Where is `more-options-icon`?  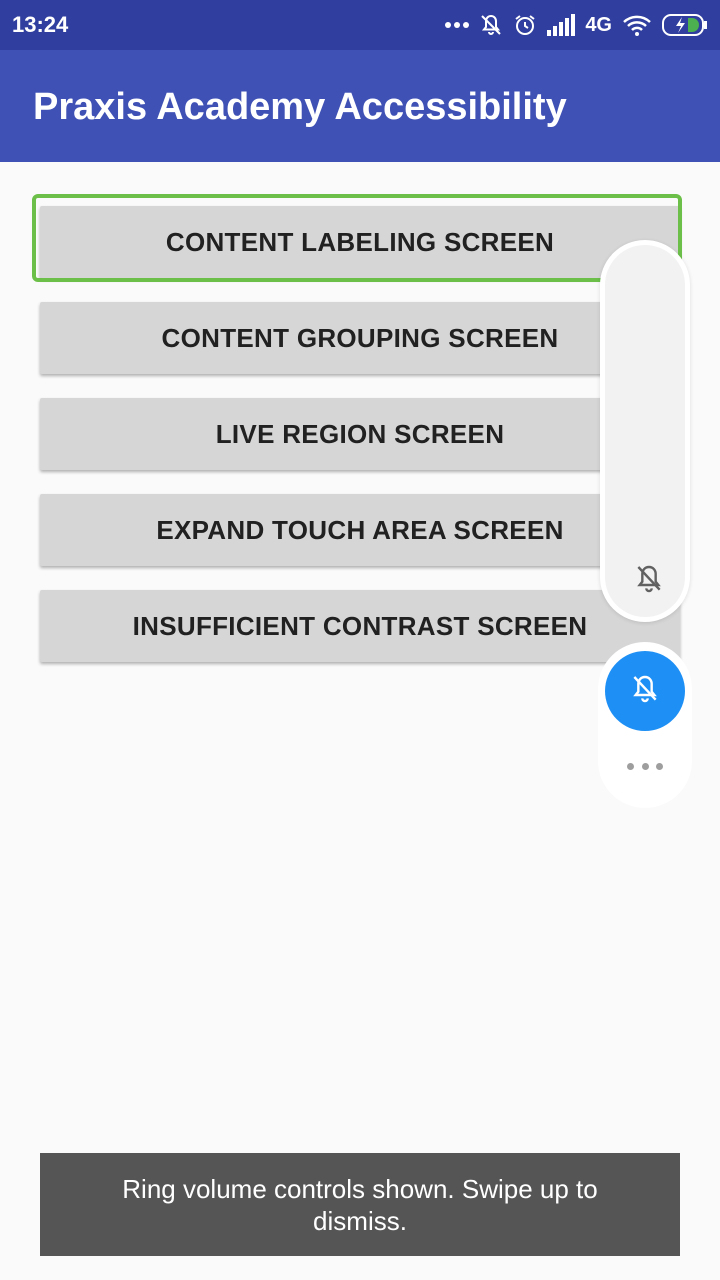
more-options-icon is located at coordinates (645, 766).